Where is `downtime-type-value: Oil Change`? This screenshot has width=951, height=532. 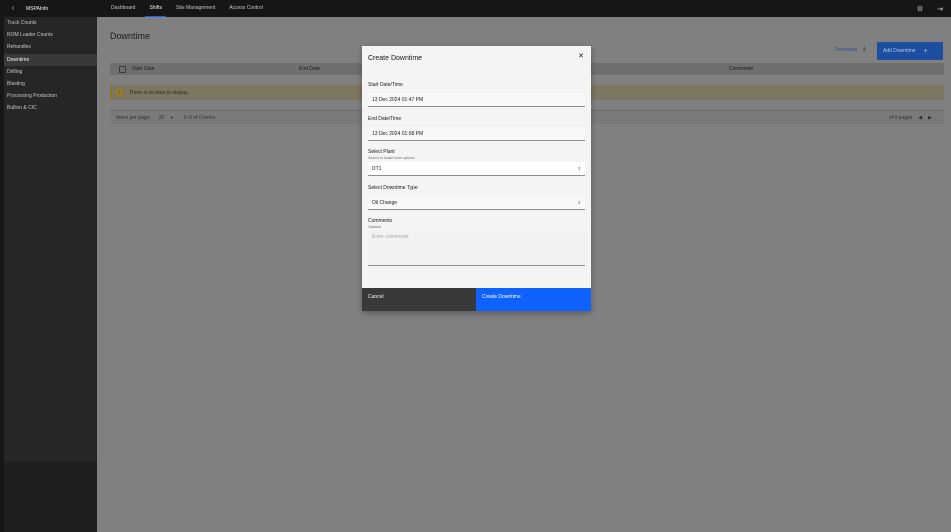 downtime-type-value: Oil Change is located at coordinates (385, 202).